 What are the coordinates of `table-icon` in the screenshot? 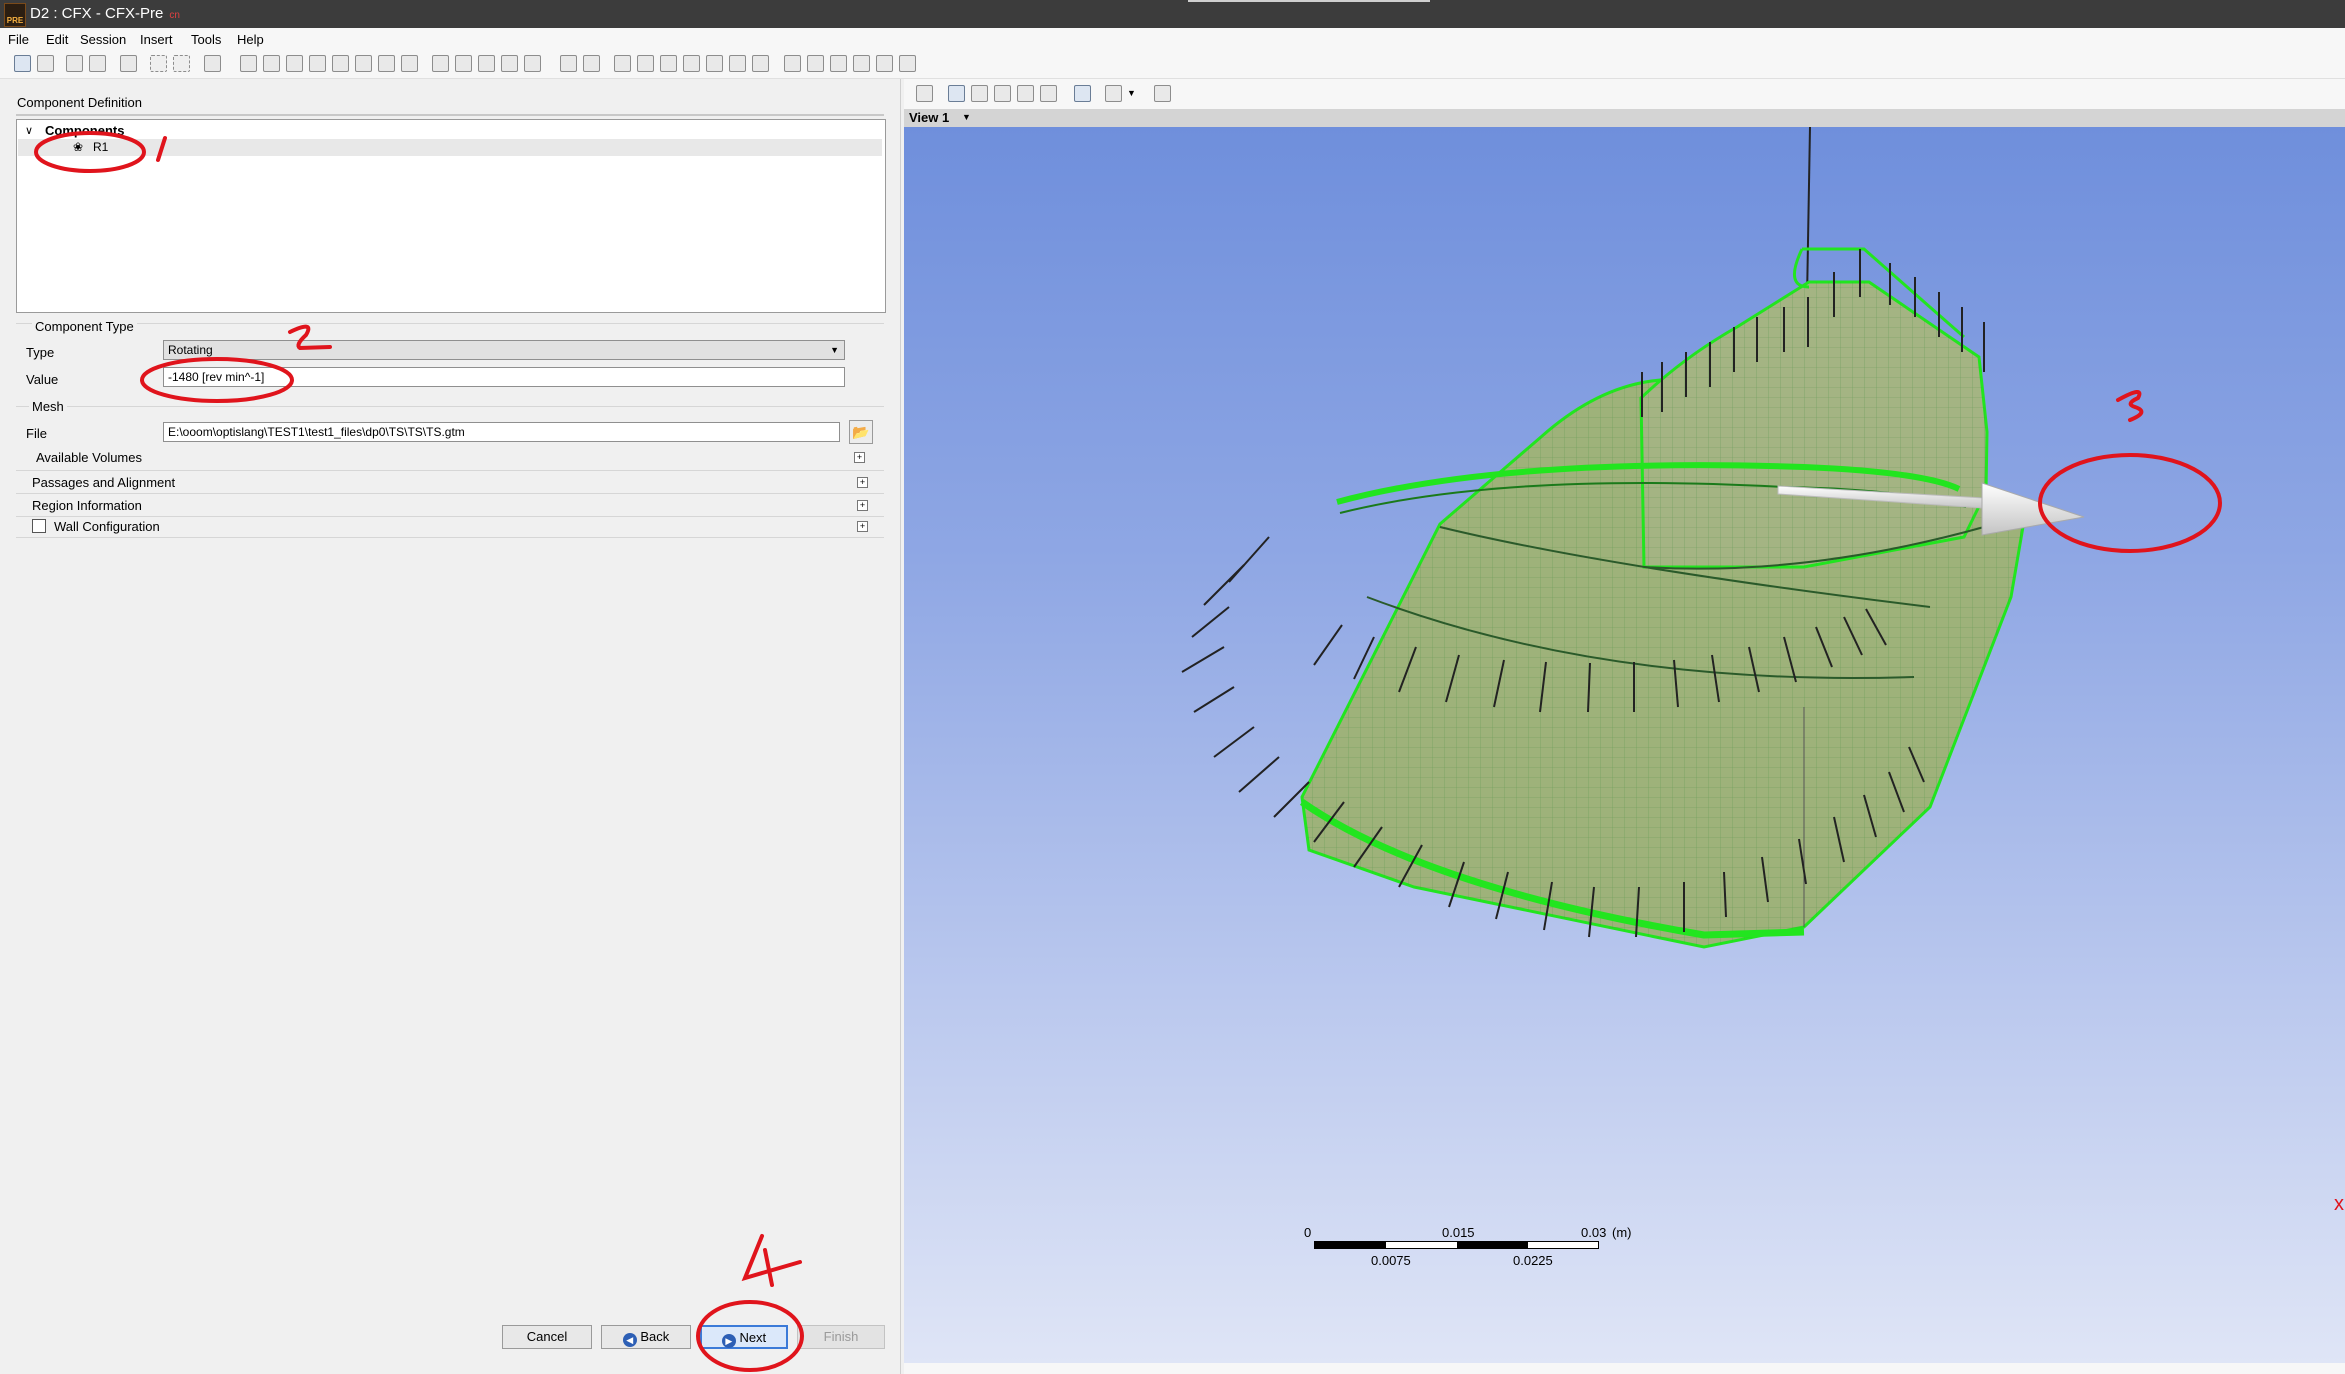 It's located at (884, 63).